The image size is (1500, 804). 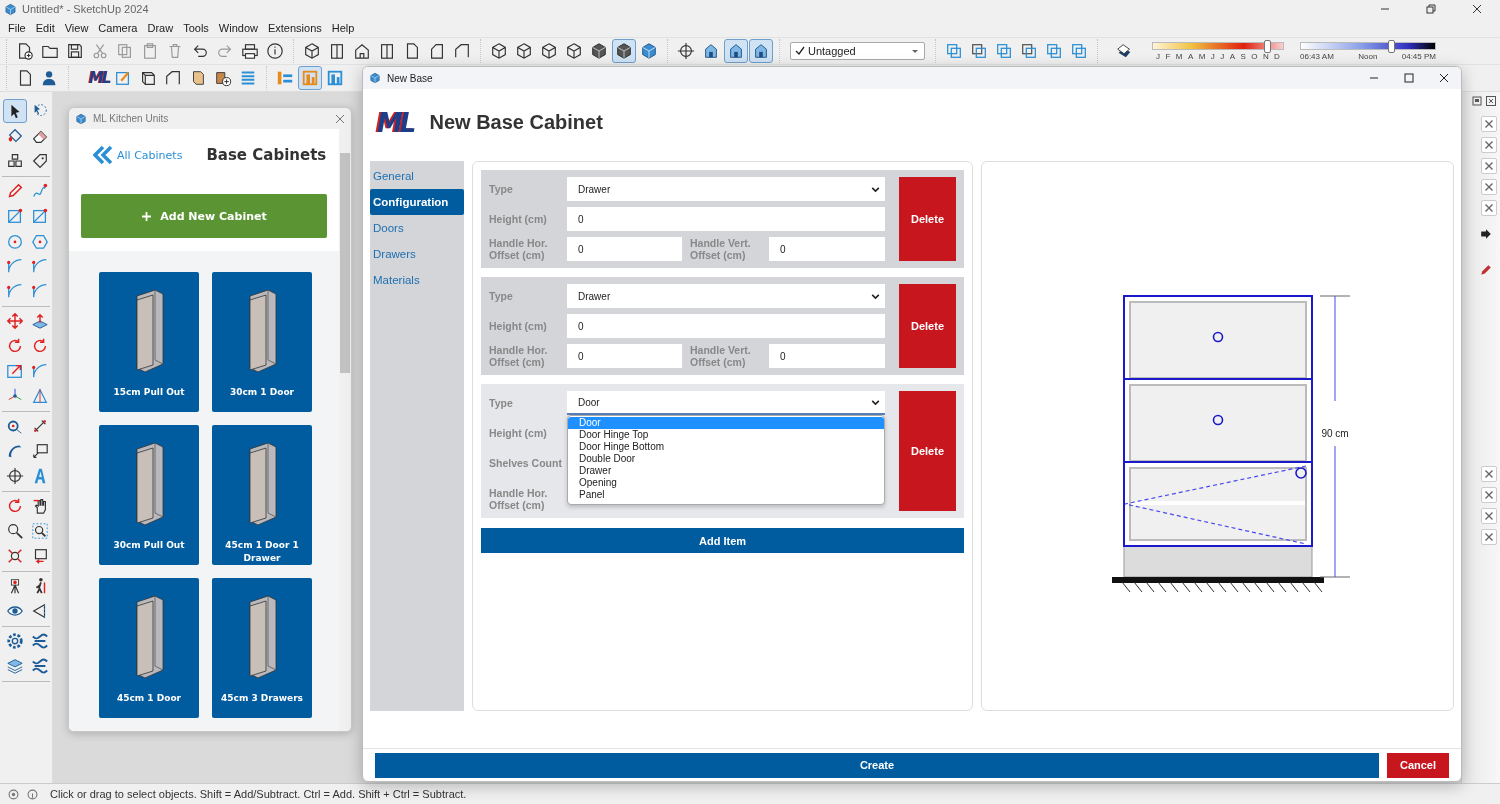 What do you see at coordinates (726, 471) in the screenshot?
I see `dropdown-option: Drawer` at bounding box center [726, 471].